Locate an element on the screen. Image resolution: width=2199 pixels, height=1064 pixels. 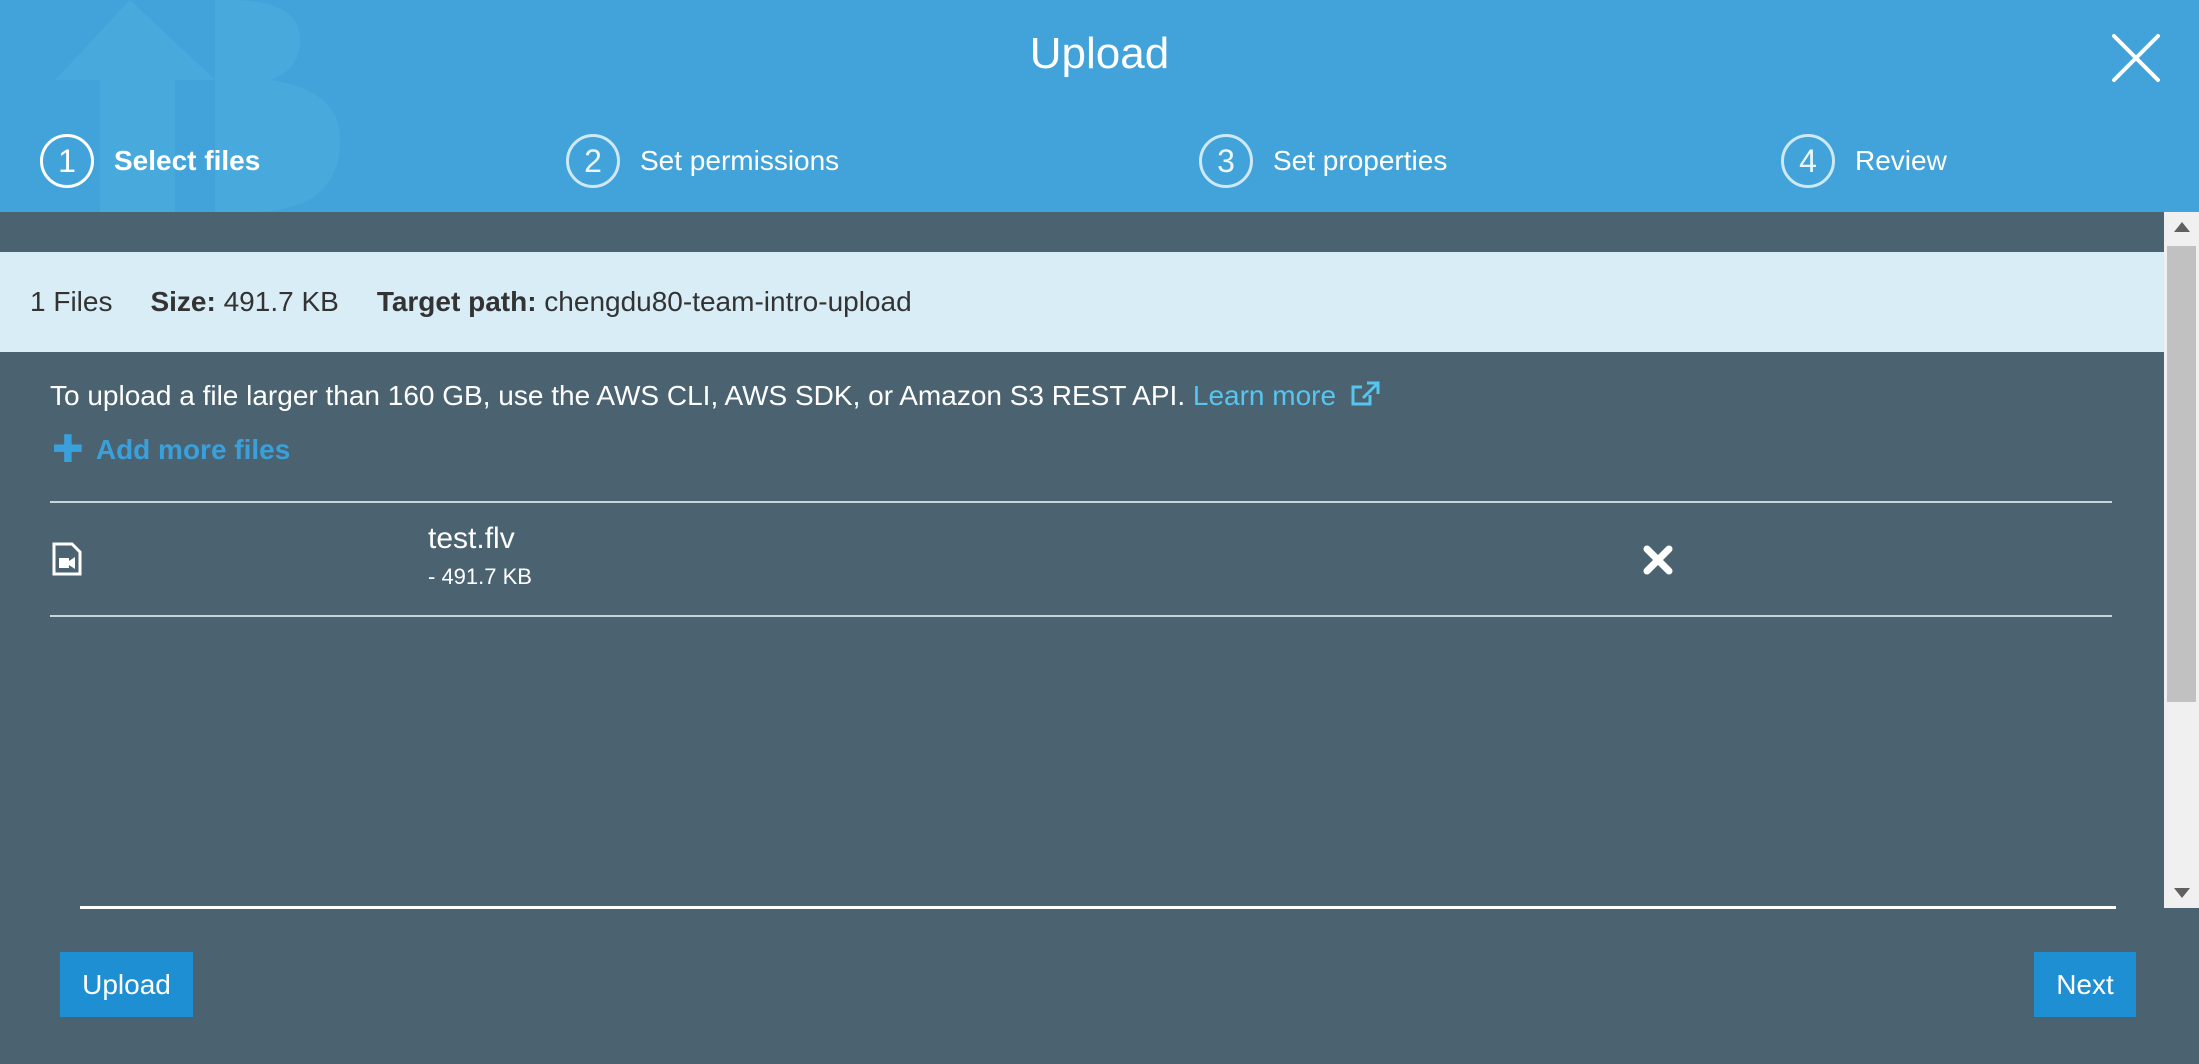
size-summary: Size: 491.7 KB is located at coordinates (244, 302).